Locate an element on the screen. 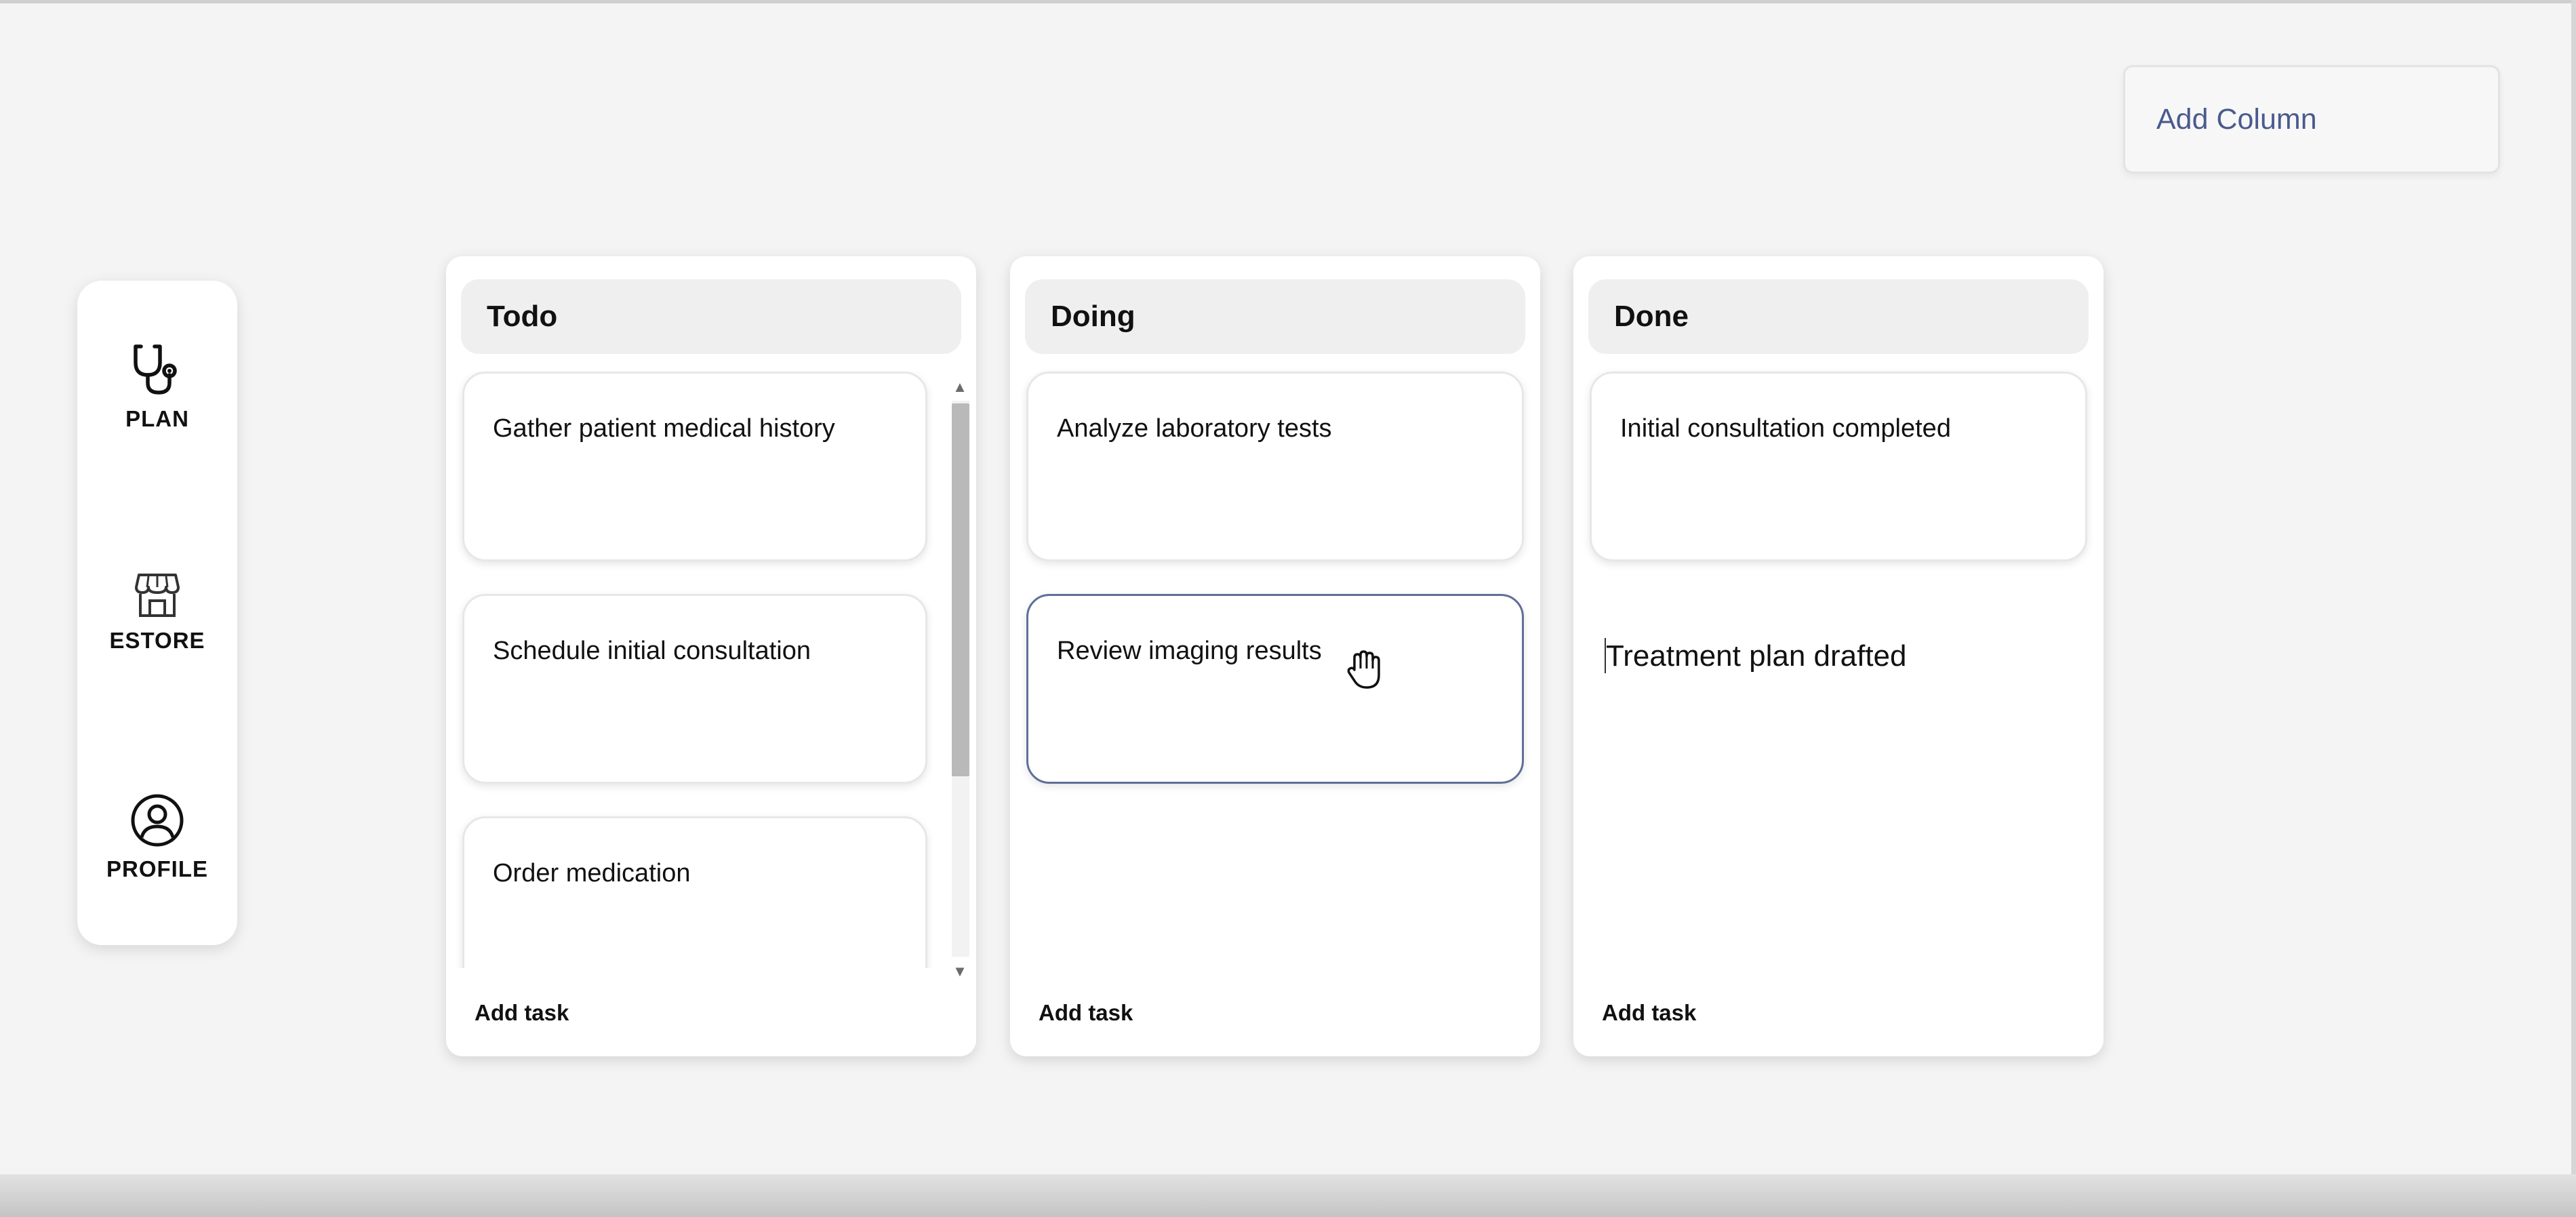 The image size is (2576, 1217). sidebar-item-profile: PROFILE is located at coordinates (157, 838).